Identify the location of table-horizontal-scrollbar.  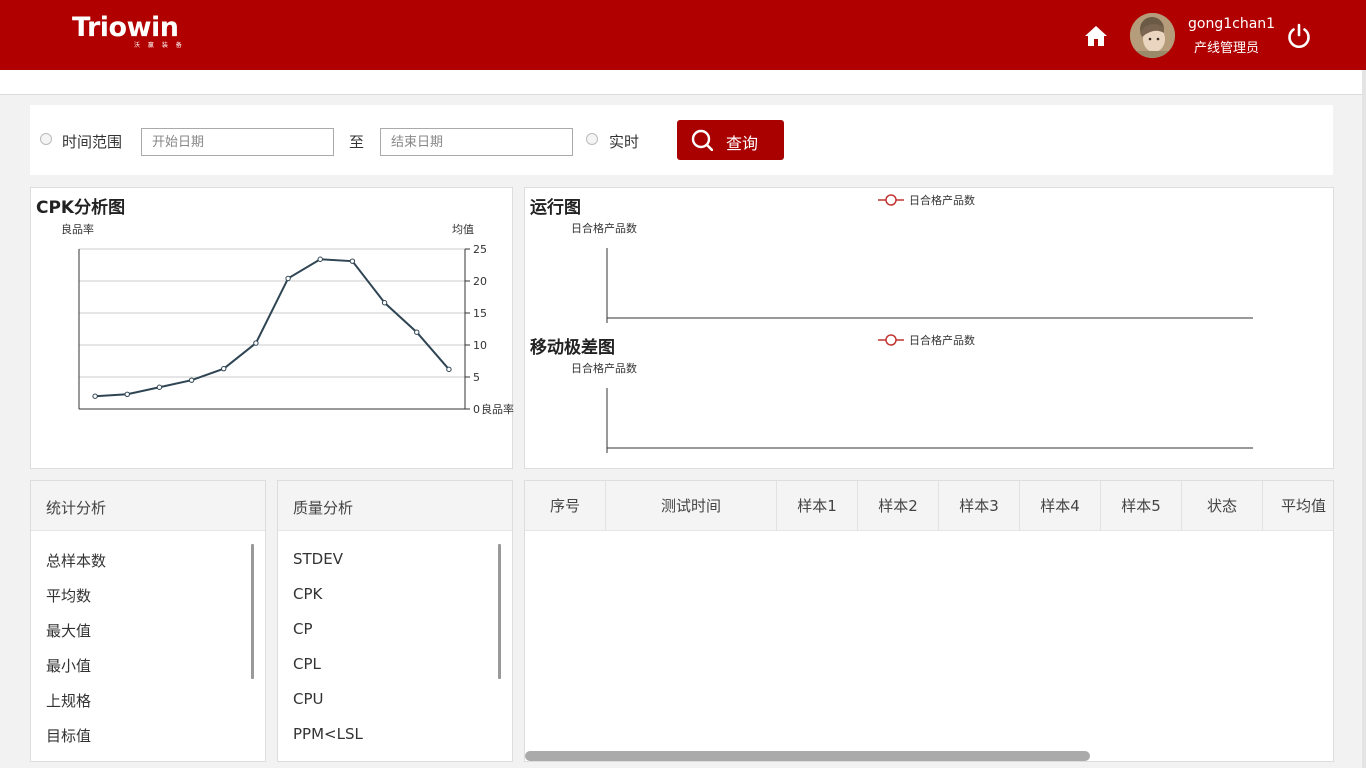
(807, 756).